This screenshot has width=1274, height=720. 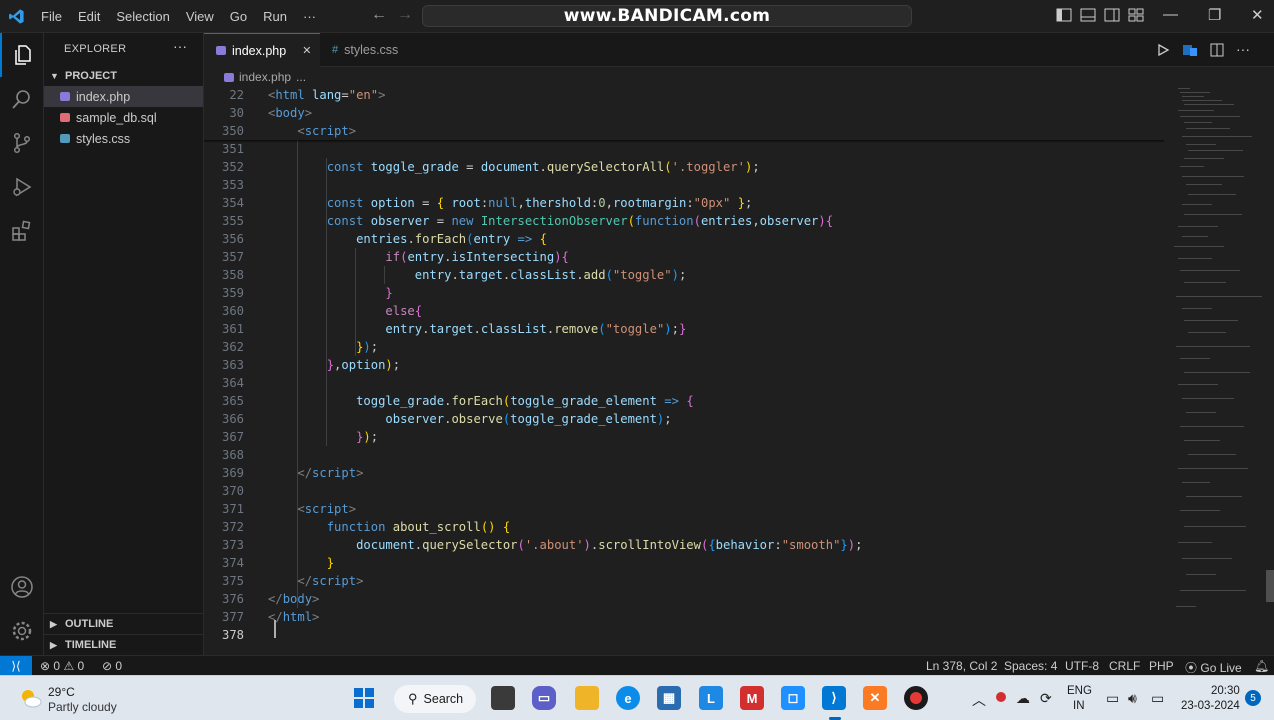 I want to click on menu-run: Run, so click(x=275, y=16).